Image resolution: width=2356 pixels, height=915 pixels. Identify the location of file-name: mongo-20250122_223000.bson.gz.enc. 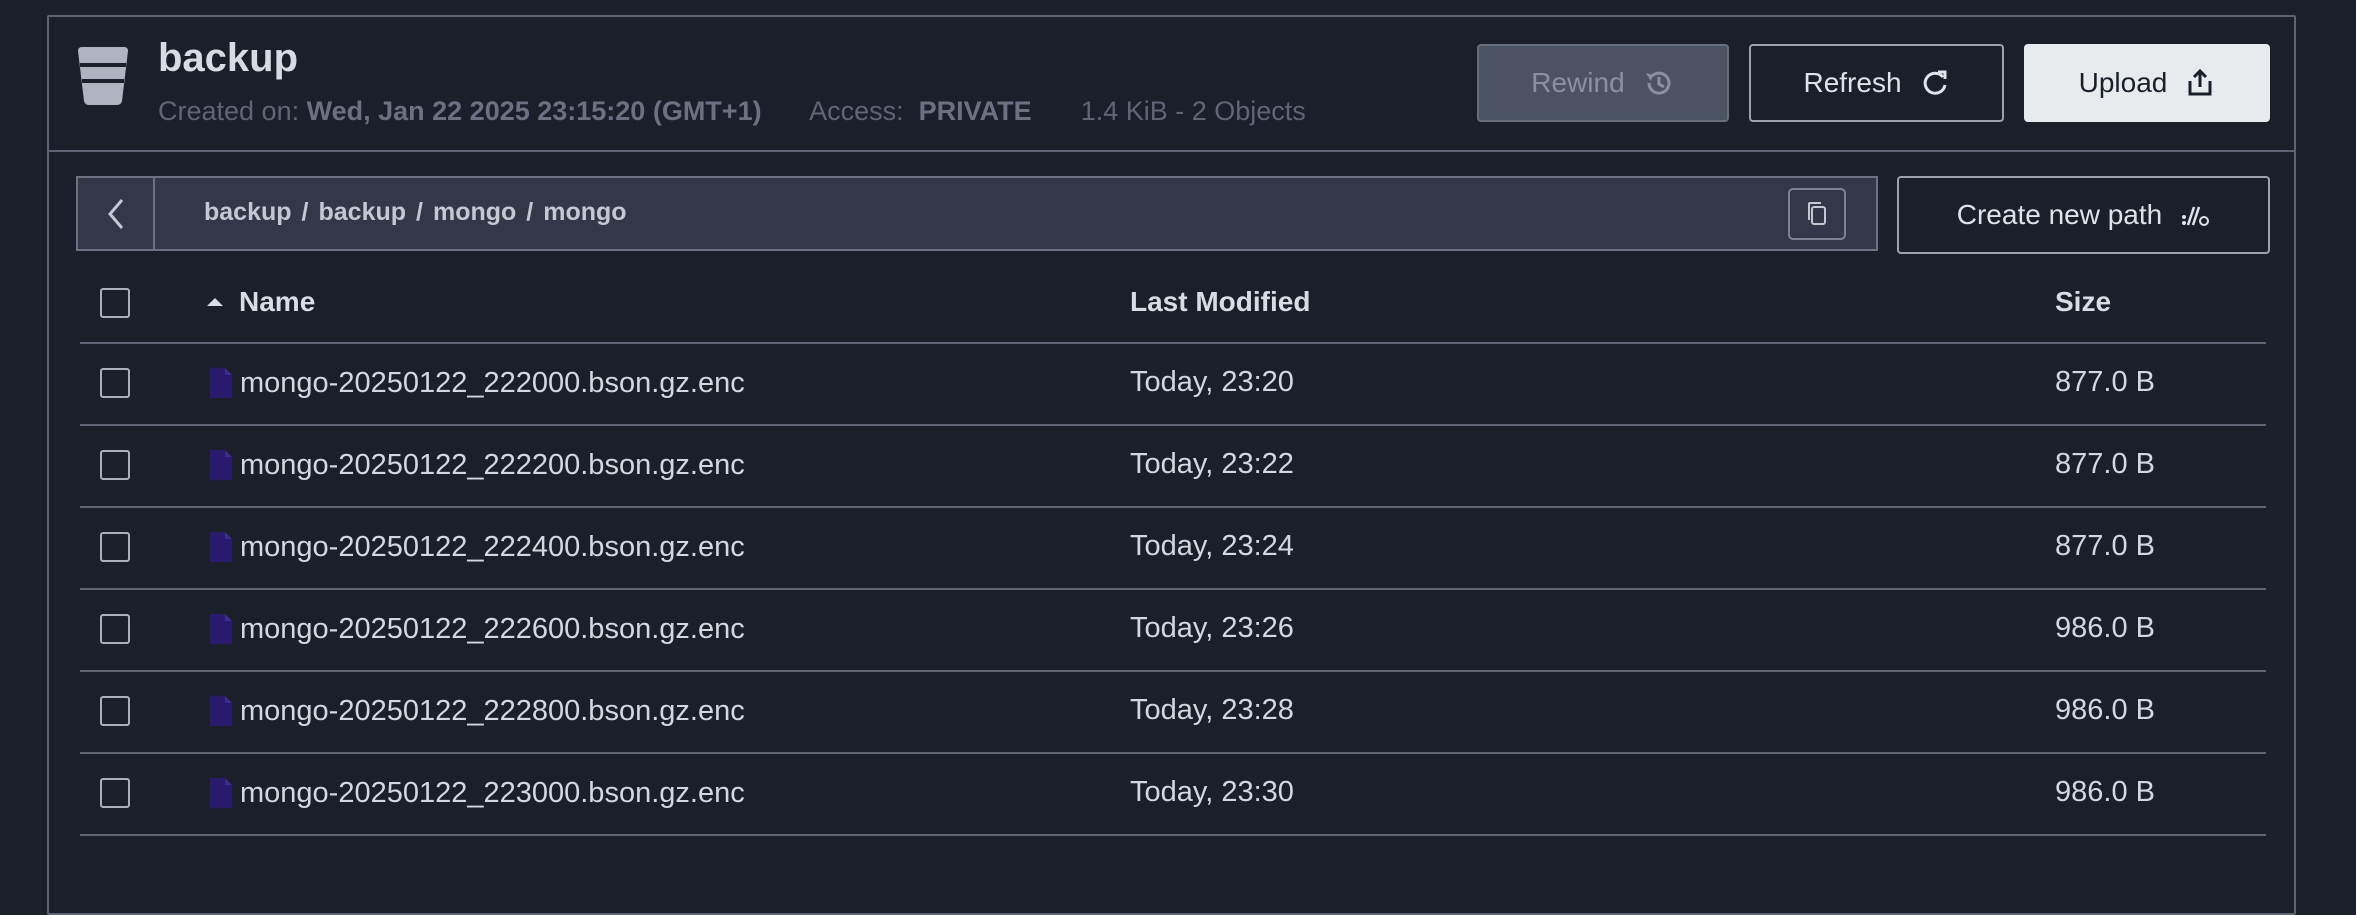
(492, 792).